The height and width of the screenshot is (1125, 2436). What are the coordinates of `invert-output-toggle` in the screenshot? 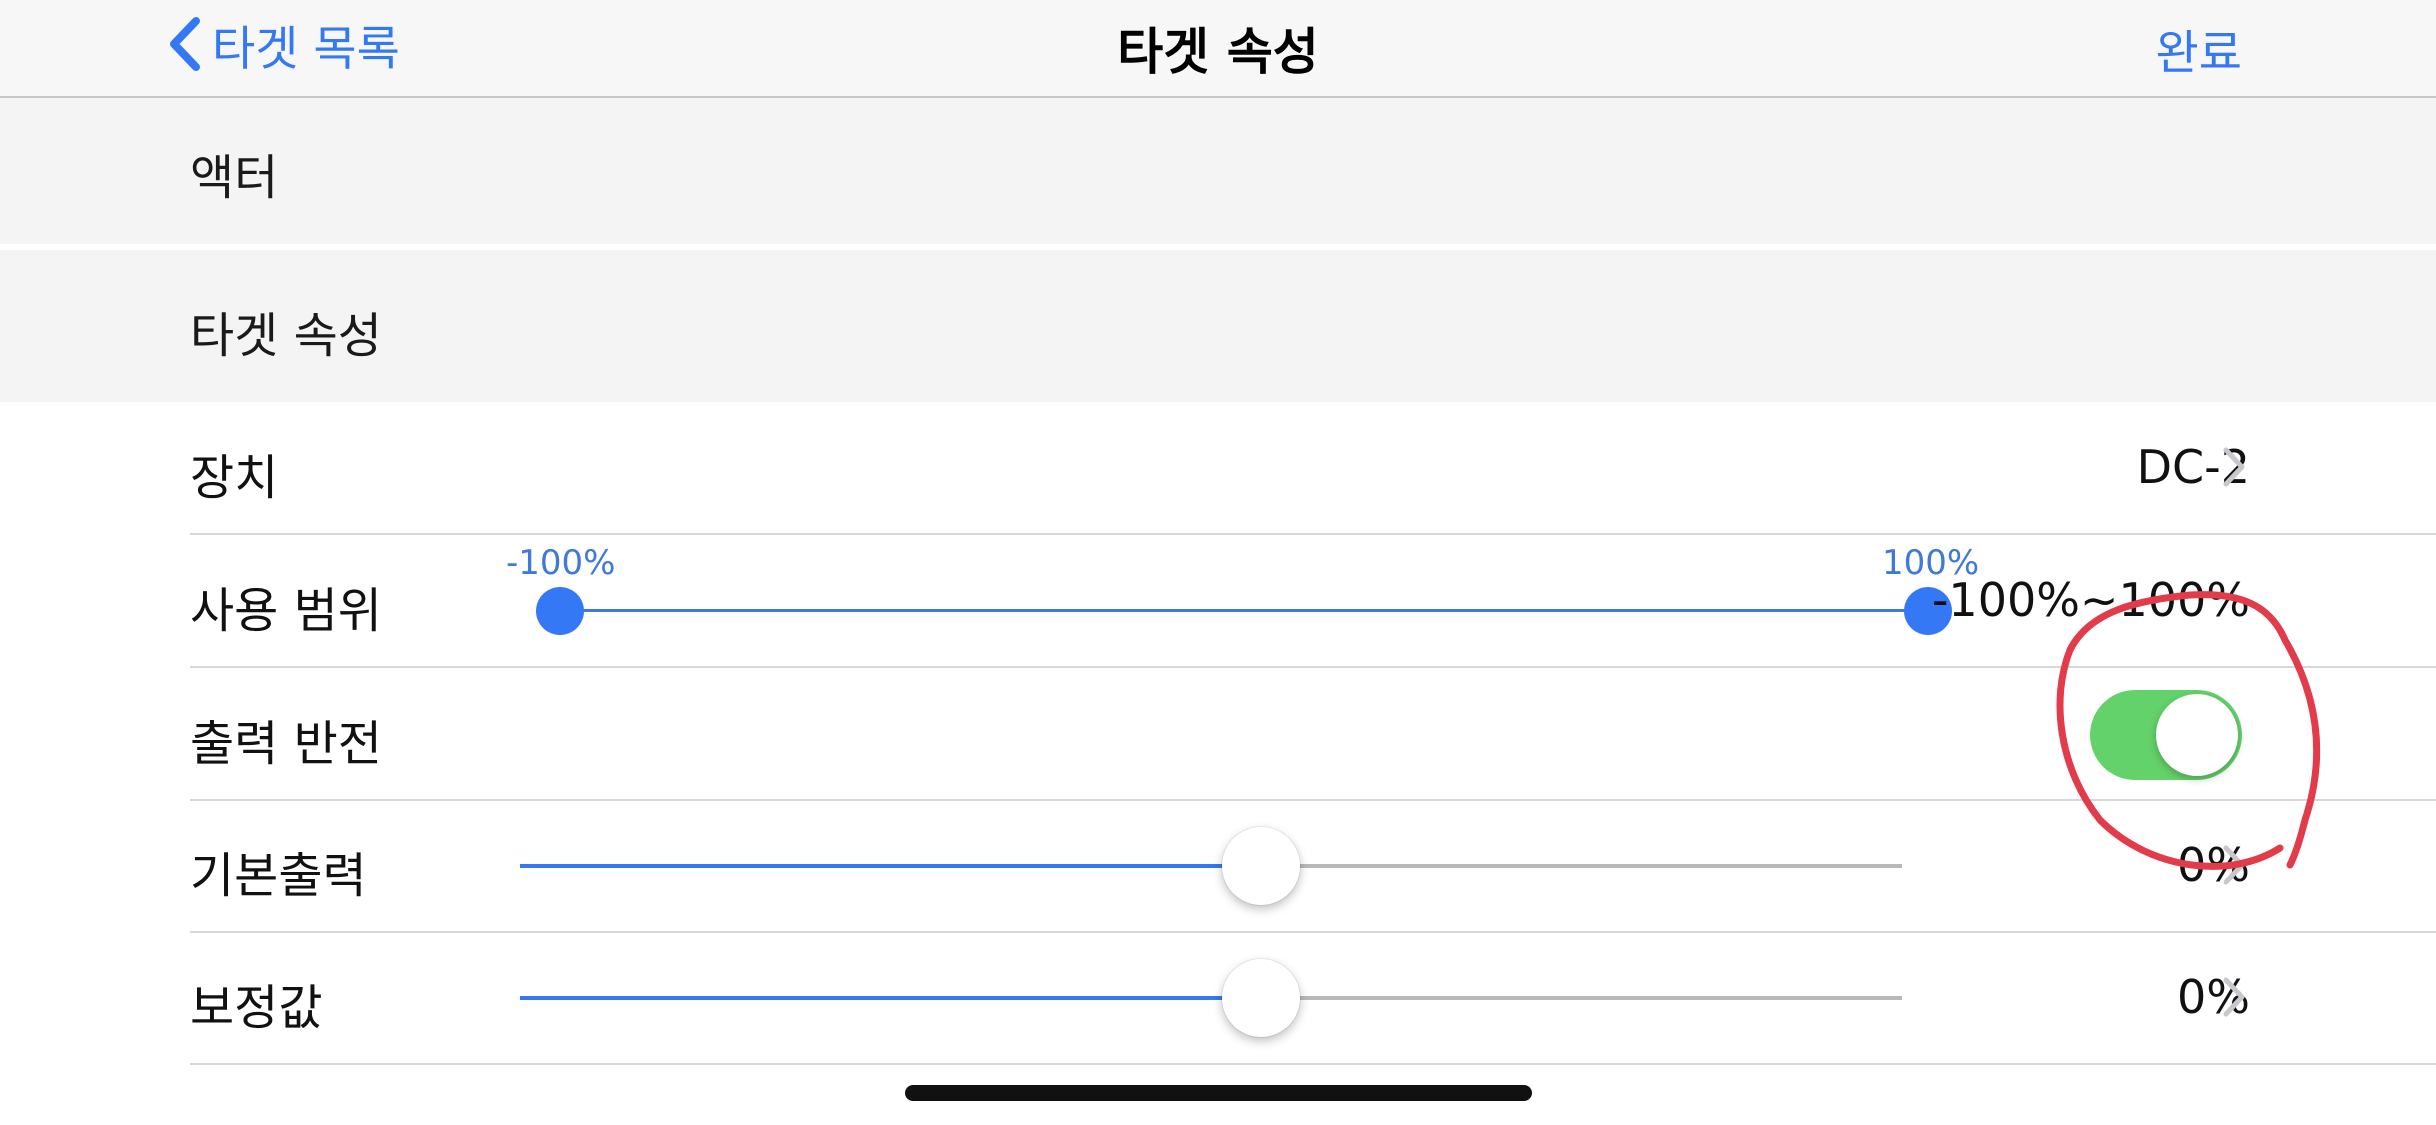 It's located at (2166, 735).